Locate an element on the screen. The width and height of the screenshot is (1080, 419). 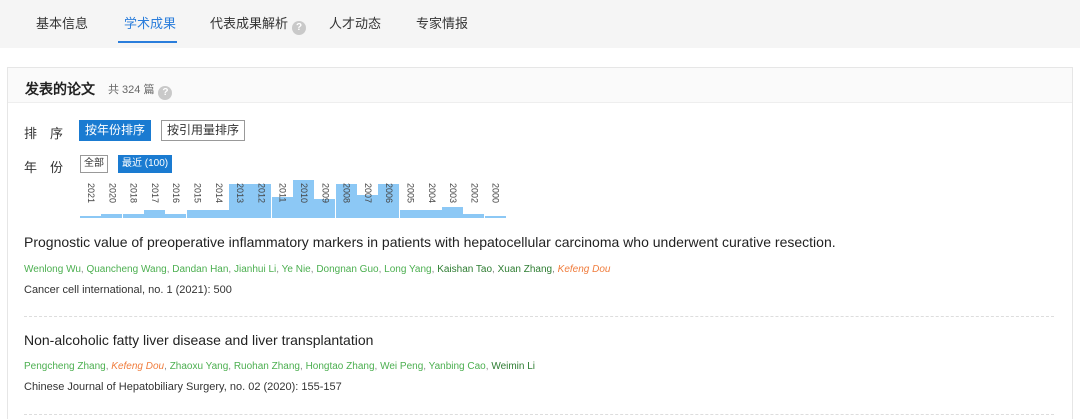
year-bar-2006: 2006 is located at coordinates (389, 199).